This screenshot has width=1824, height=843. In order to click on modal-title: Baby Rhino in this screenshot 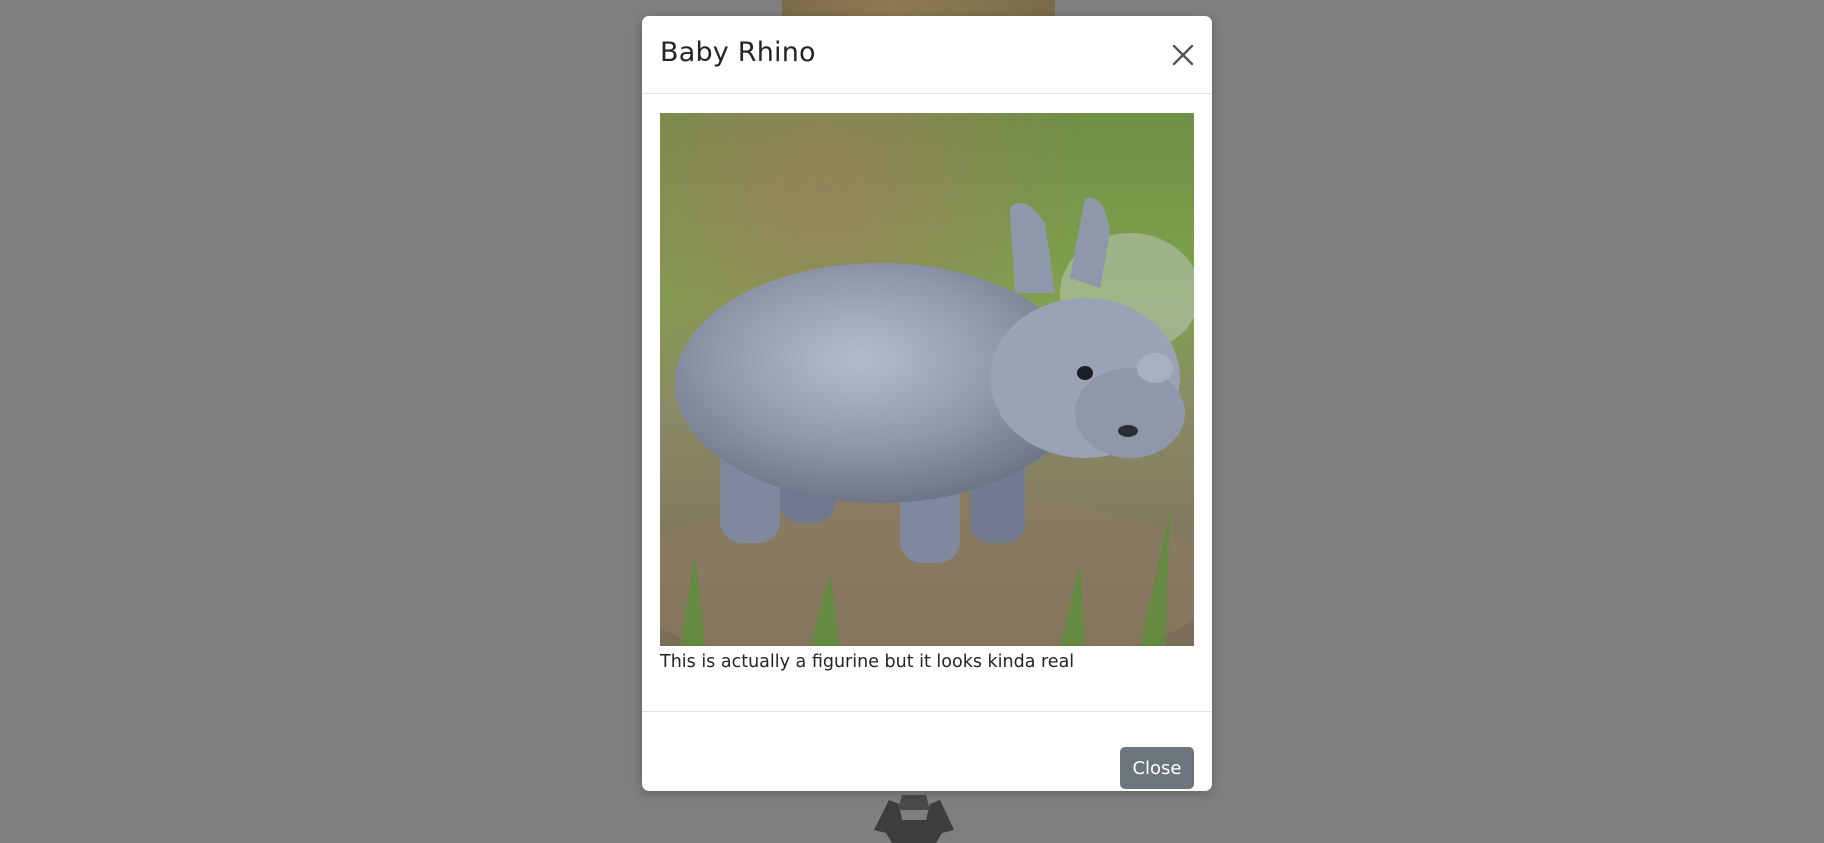, I will do `click(738, 52)`.